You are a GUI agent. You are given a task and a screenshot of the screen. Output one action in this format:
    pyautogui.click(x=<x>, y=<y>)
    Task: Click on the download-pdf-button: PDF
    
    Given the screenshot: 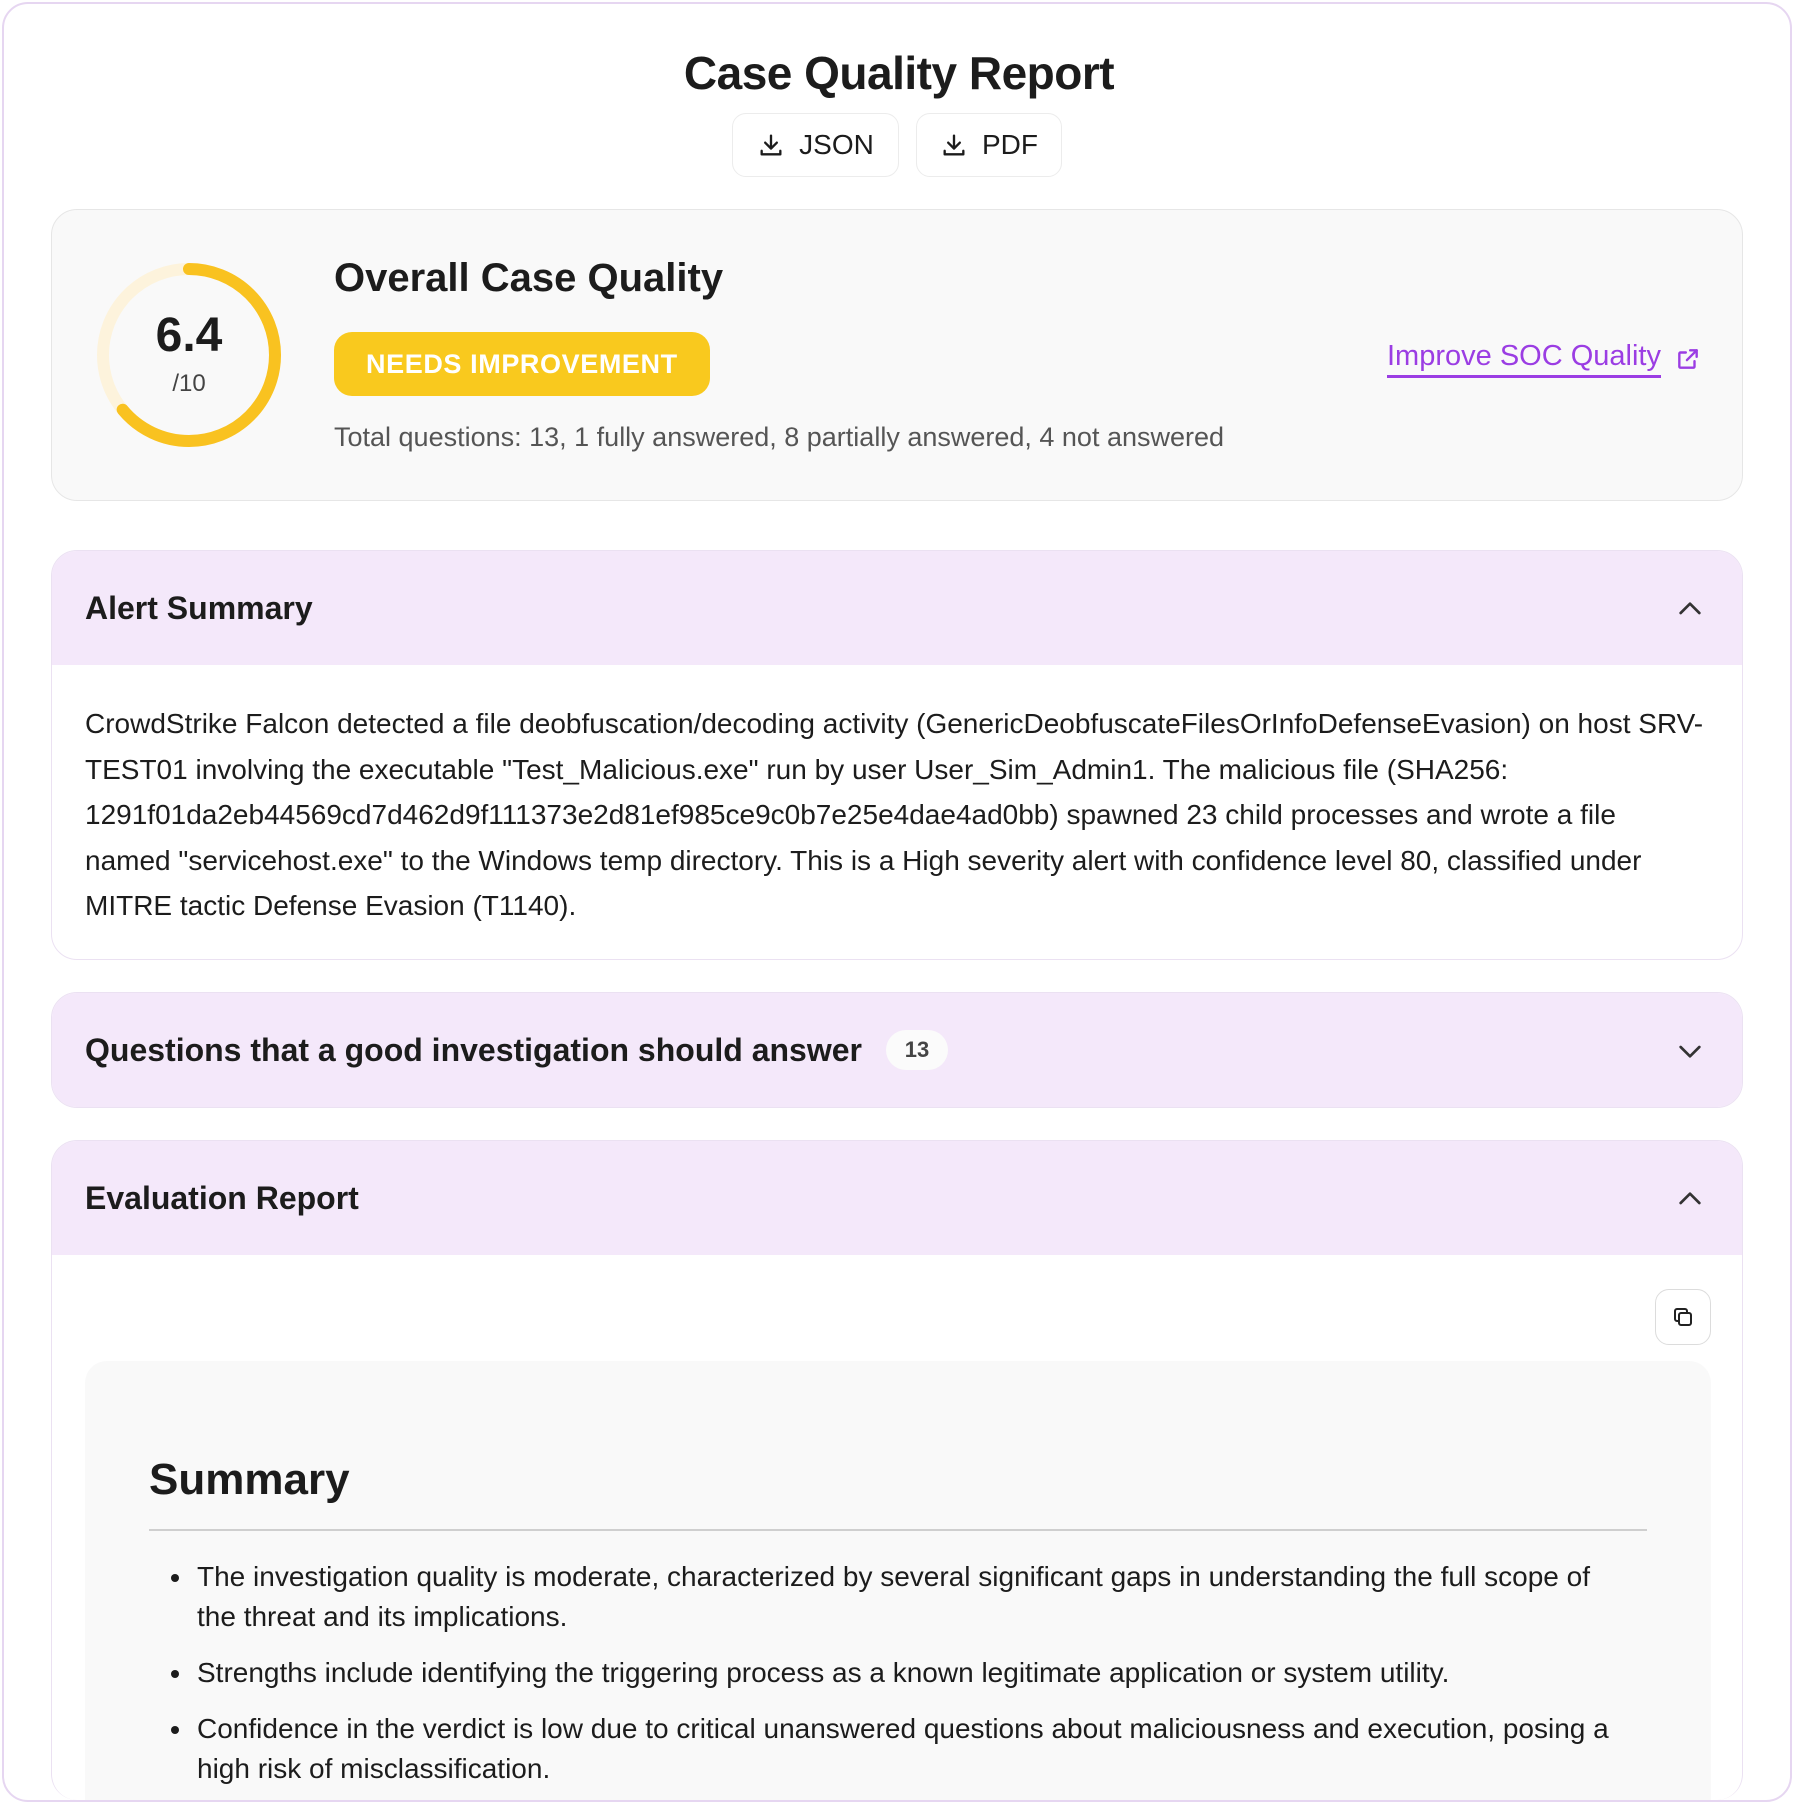 What is the action you would take?
    pyautogui.click(x=989, y=145)
    